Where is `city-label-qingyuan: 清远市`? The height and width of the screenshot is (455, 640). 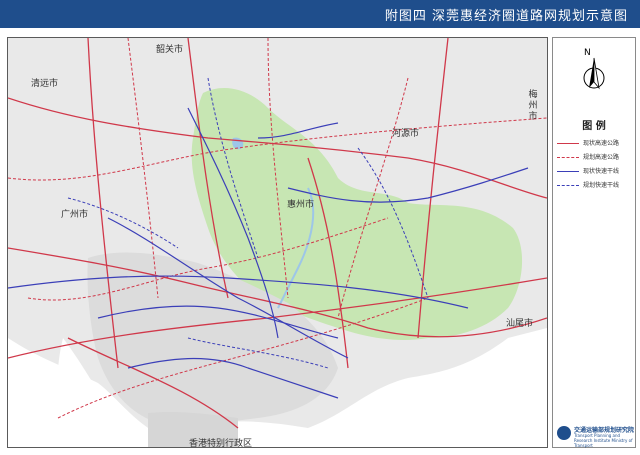 city-label-qingyuan: 清远市 is located at coordinates (45, 84).